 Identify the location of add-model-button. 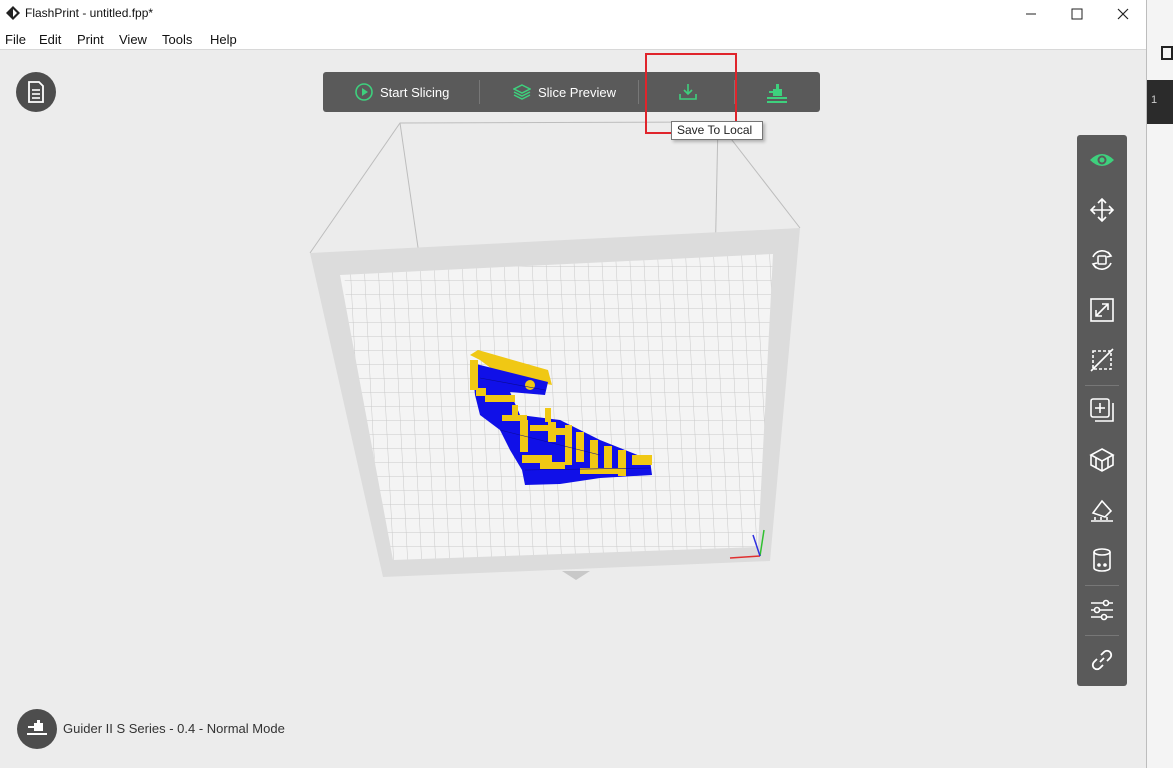
(1102, 410).